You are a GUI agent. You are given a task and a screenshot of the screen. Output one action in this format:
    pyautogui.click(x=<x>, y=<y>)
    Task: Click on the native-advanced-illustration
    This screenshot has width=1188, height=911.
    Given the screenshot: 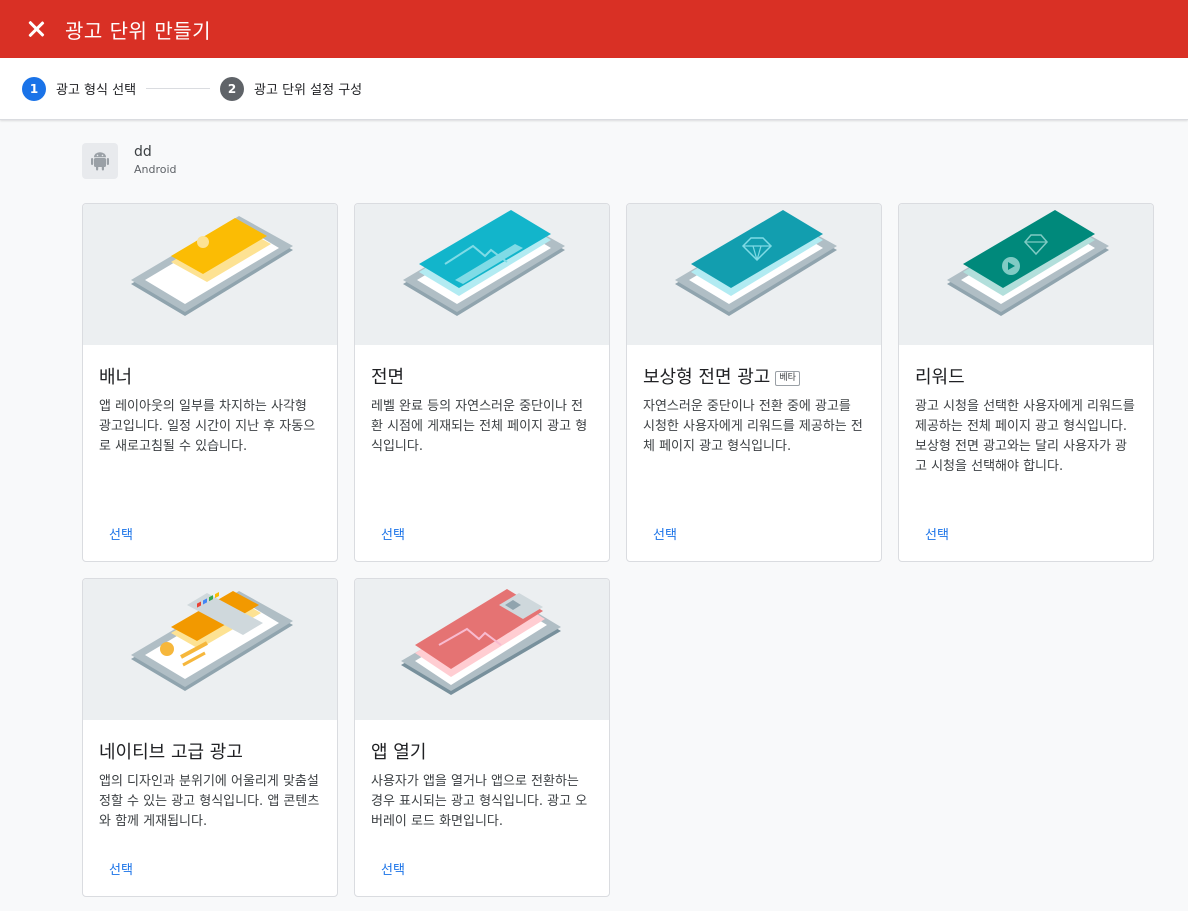 What is the action you would take?
    pyautogui.click(x=210, y=649)
    